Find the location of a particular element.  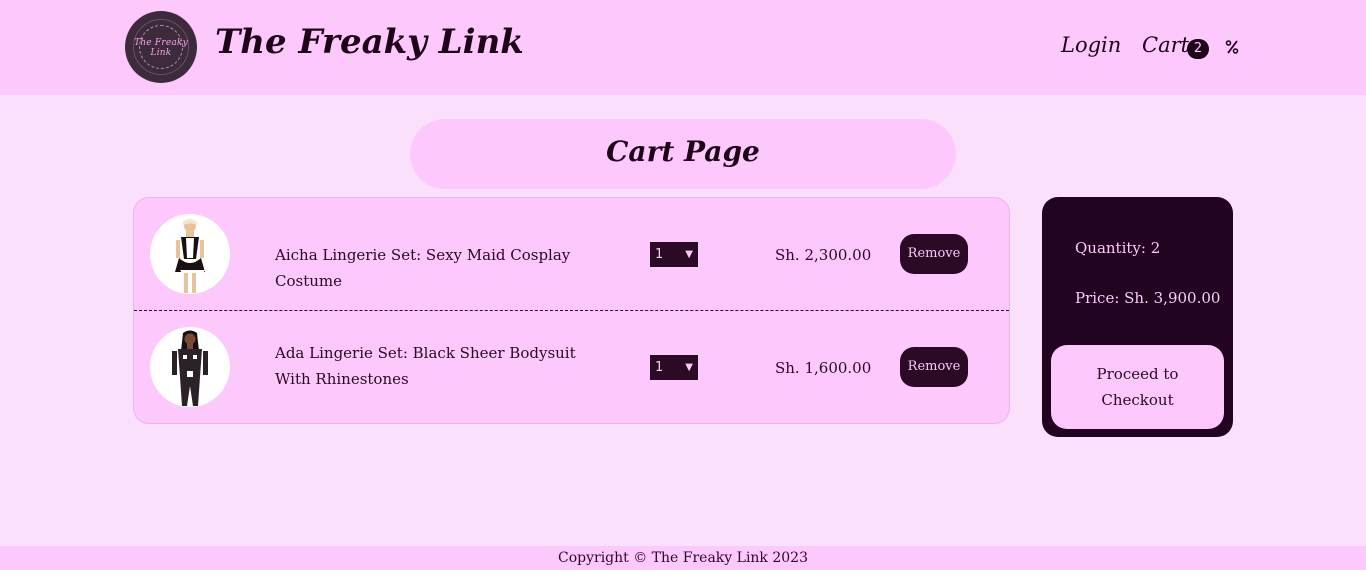

nav-cart-link: Cart is located at coordinates (1165, 45).